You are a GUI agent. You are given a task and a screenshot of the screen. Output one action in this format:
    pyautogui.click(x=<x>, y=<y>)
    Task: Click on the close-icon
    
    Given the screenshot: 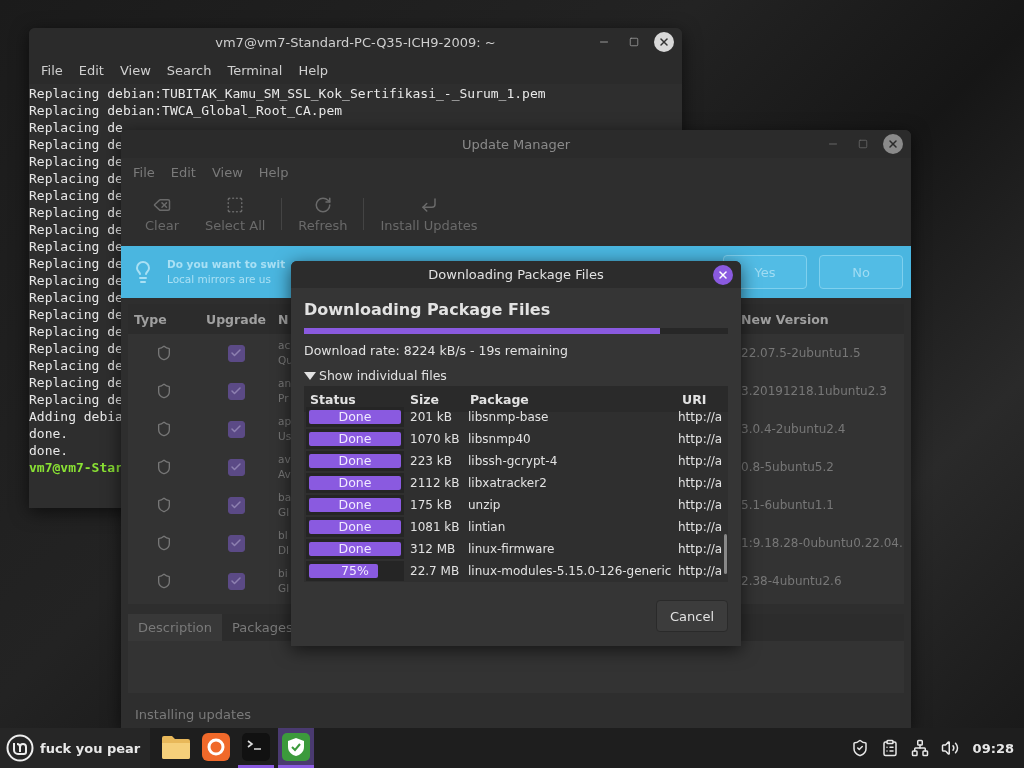 What is the action you would take?
    pyautogui.click(x=723, y=274)
    